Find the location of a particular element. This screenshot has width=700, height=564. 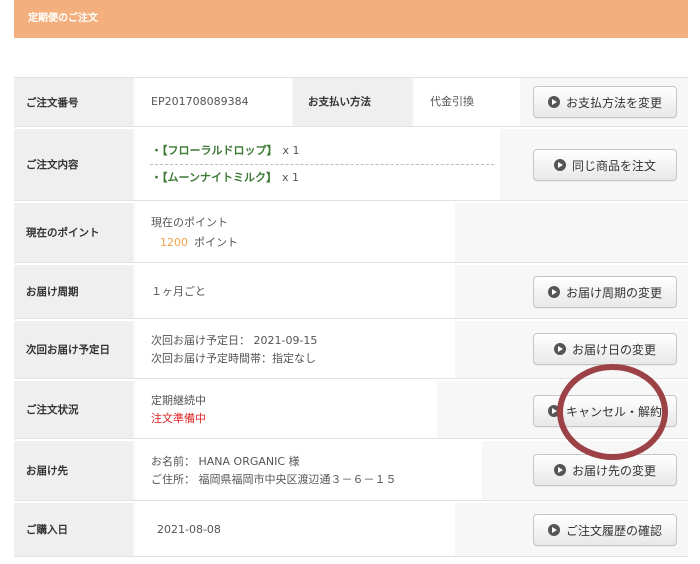

reorder-same-items-button: 同じ商品を注文 is located at coordinates (605, 165).